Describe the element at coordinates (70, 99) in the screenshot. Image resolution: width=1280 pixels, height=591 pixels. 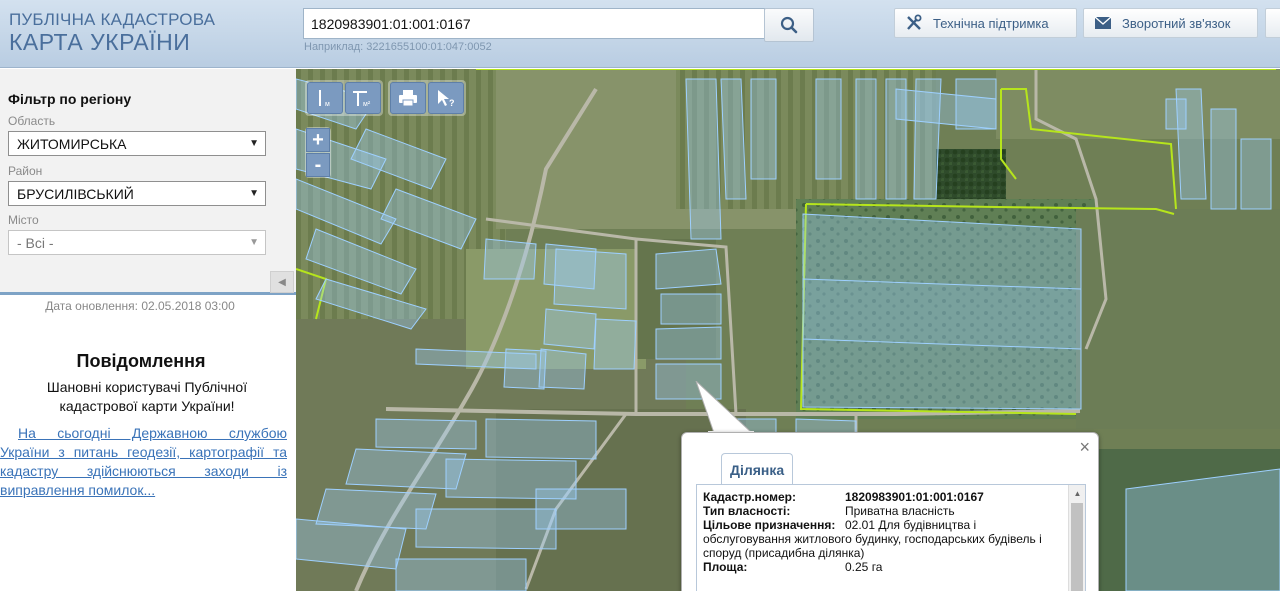
I see `filter-title: Фільтр по регіону` at that location.